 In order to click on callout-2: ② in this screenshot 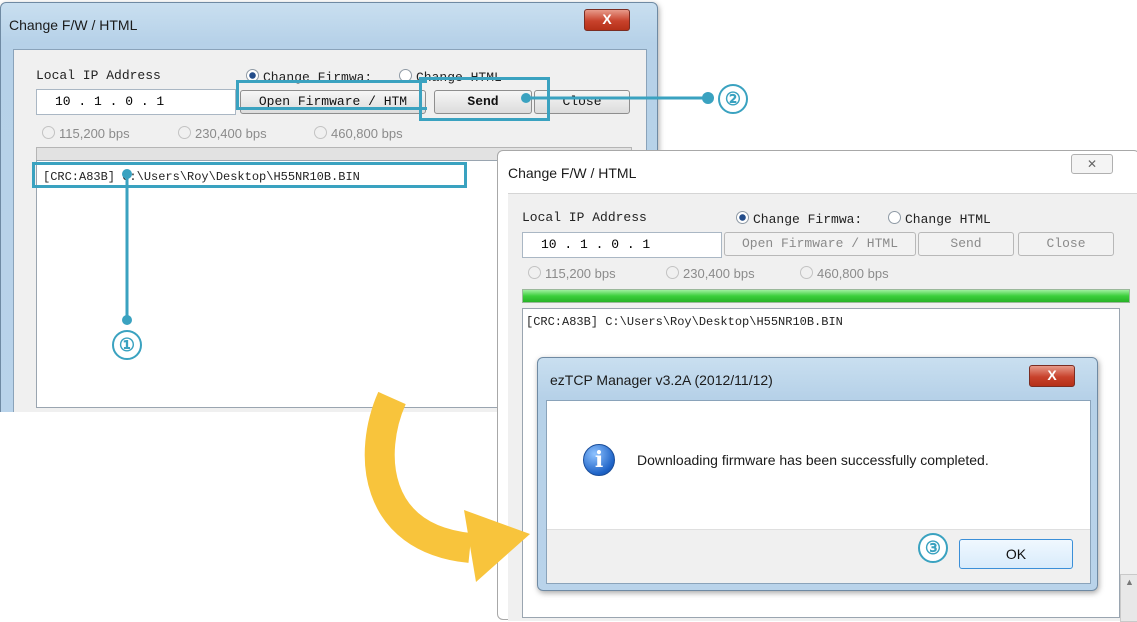, I will do `click(733, 99)`.